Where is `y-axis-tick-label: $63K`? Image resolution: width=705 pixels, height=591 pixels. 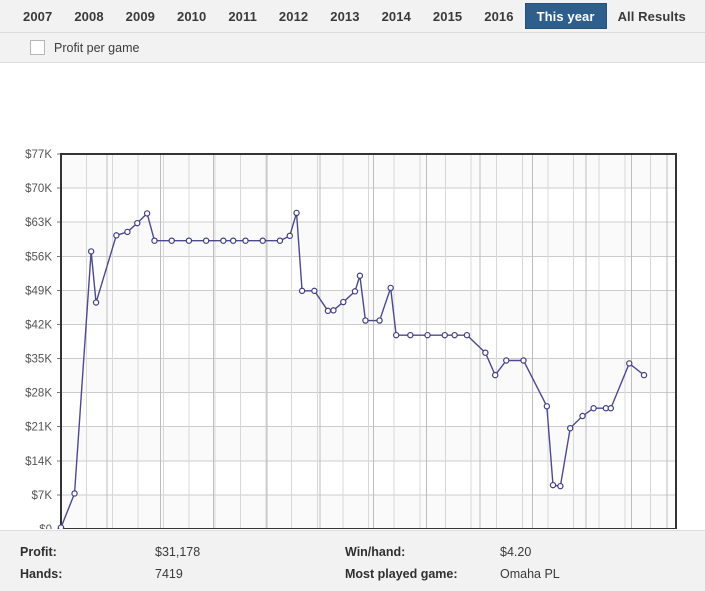
y-axis-tick-label: $63K is located at coordinates (38, 223).